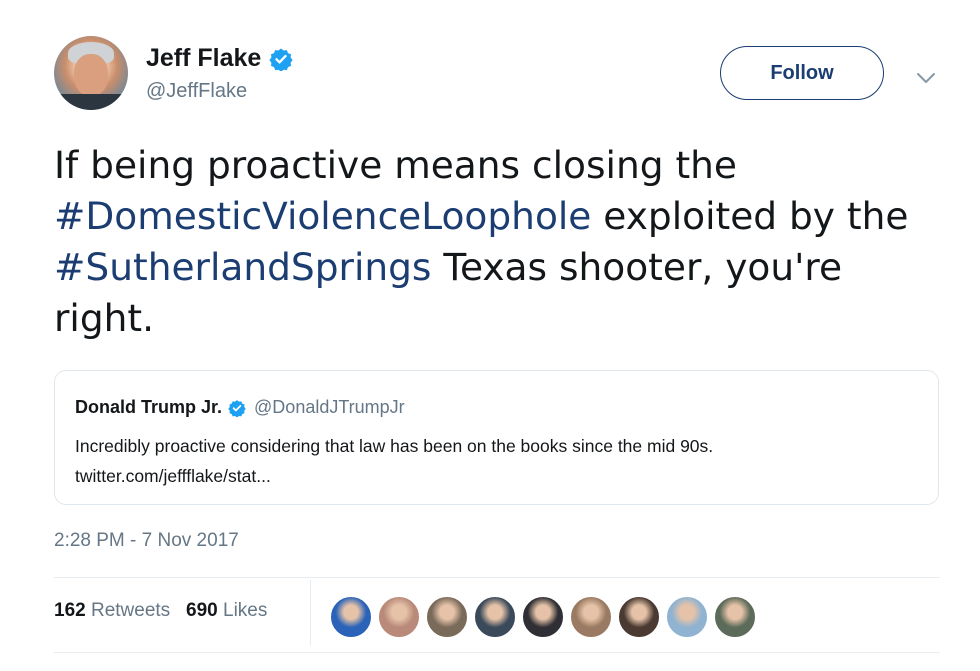 The height and width of the screenshot is (671, 980). I want to click on hashtag-domestic-violence-loophole: #DomesticViolenceLoophole, so click(322, 216).